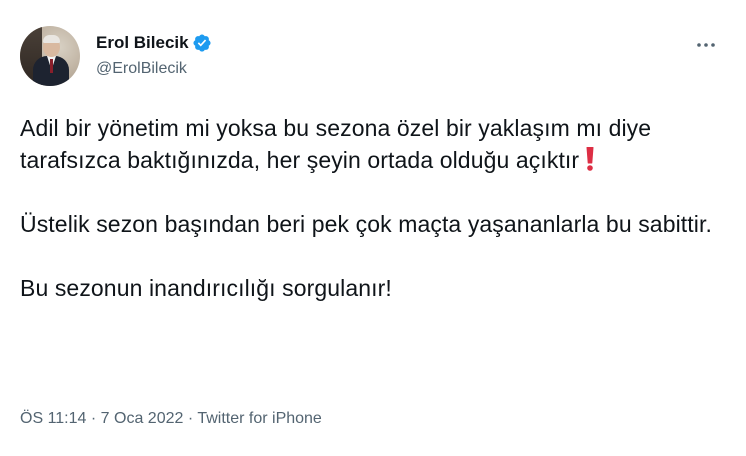 The width and height of the screenshot is (746, 456). Describe the element at coordinates (202, 43) in the screenshot. I see `verified-badge-icon` at that location.